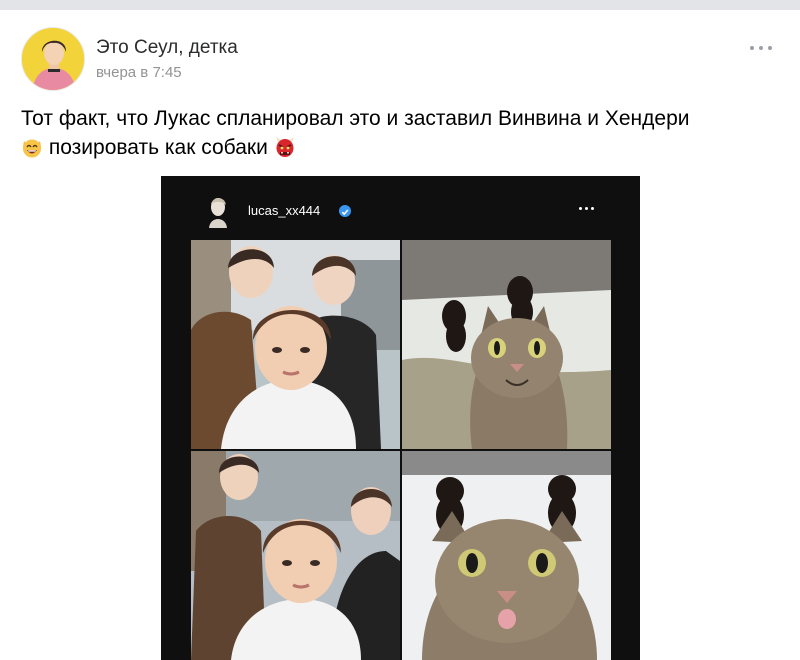 The width and height of the screenshot is (800, 660). What do you see at coordinates (345, 211) in the screenshot?
I see `verified-badge-icon` at bounding box center [345, 211].